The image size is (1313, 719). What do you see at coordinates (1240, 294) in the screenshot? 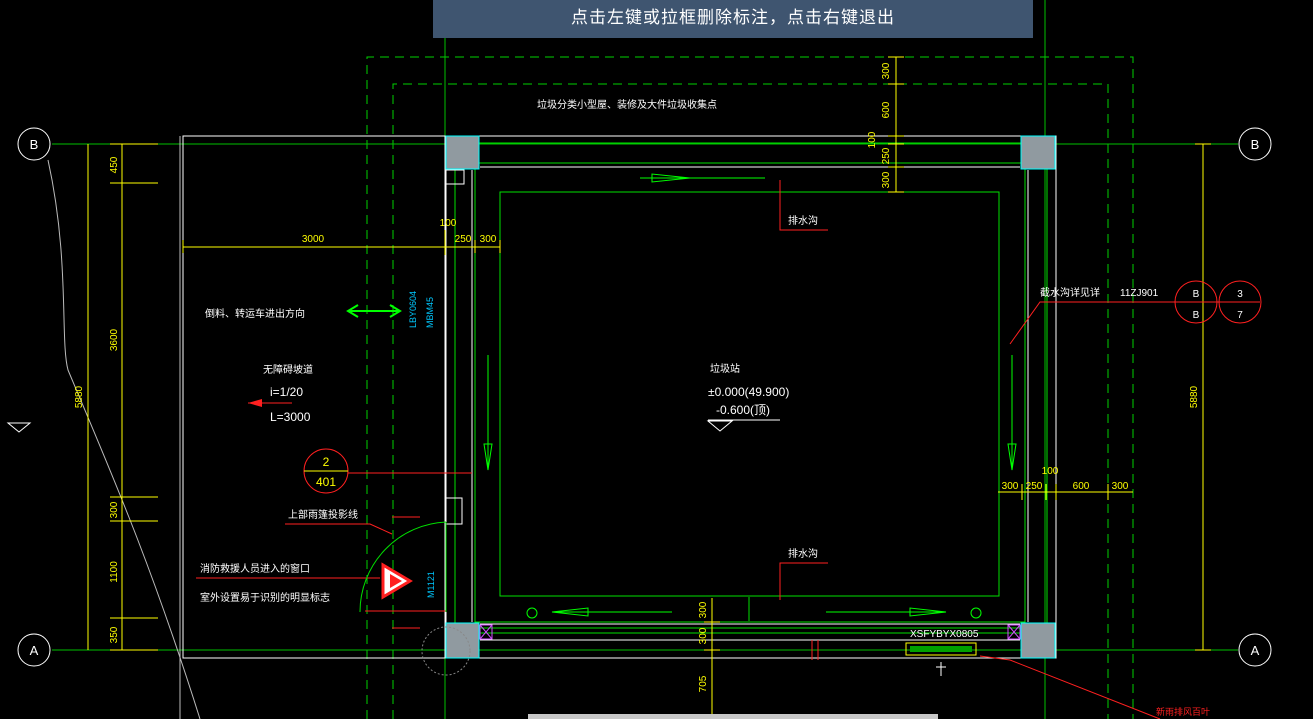
I see `detail-bubble-3: 3` at bounding box center [1240, 294].